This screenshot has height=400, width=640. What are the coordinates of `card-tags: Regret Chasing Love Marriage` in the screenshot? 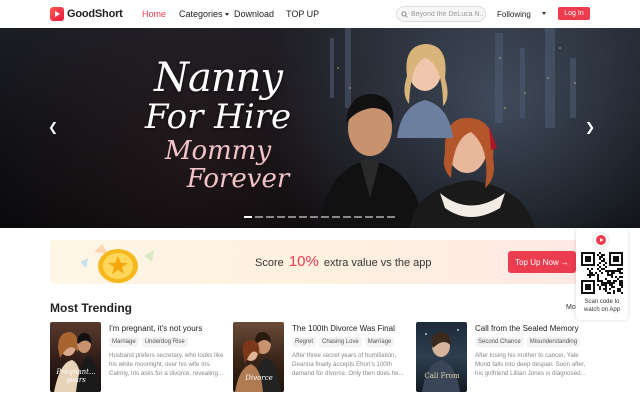 It's located at (343, 342).